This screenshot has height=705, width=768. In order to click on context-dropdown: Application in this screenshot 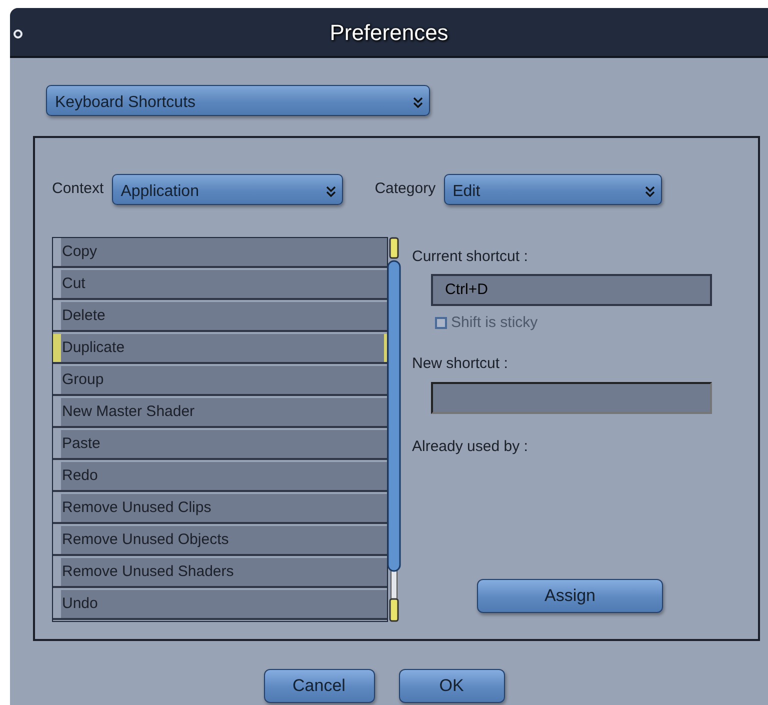, I will do `click(227, 189)`.